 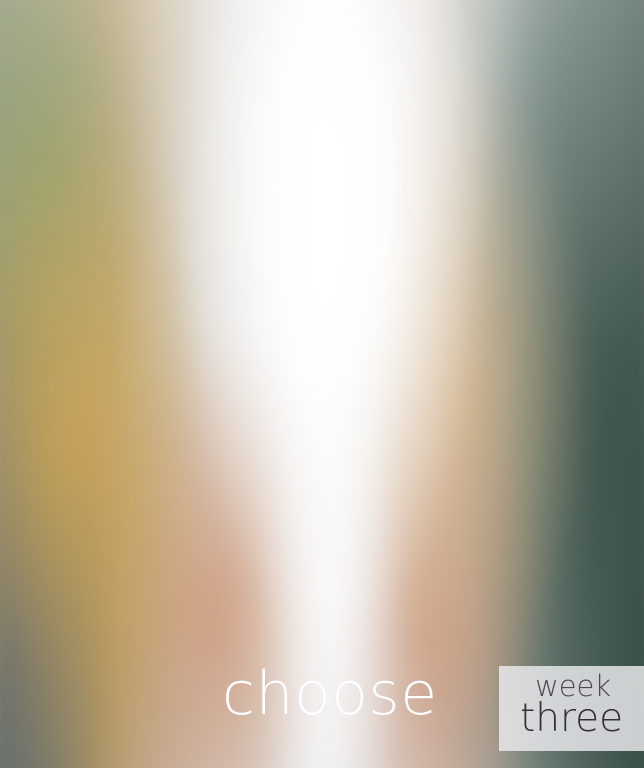 What do you see at coordinates (330, 694) in the screenshot?
I see `headline-text: choose` at bounding box center [330, 694].